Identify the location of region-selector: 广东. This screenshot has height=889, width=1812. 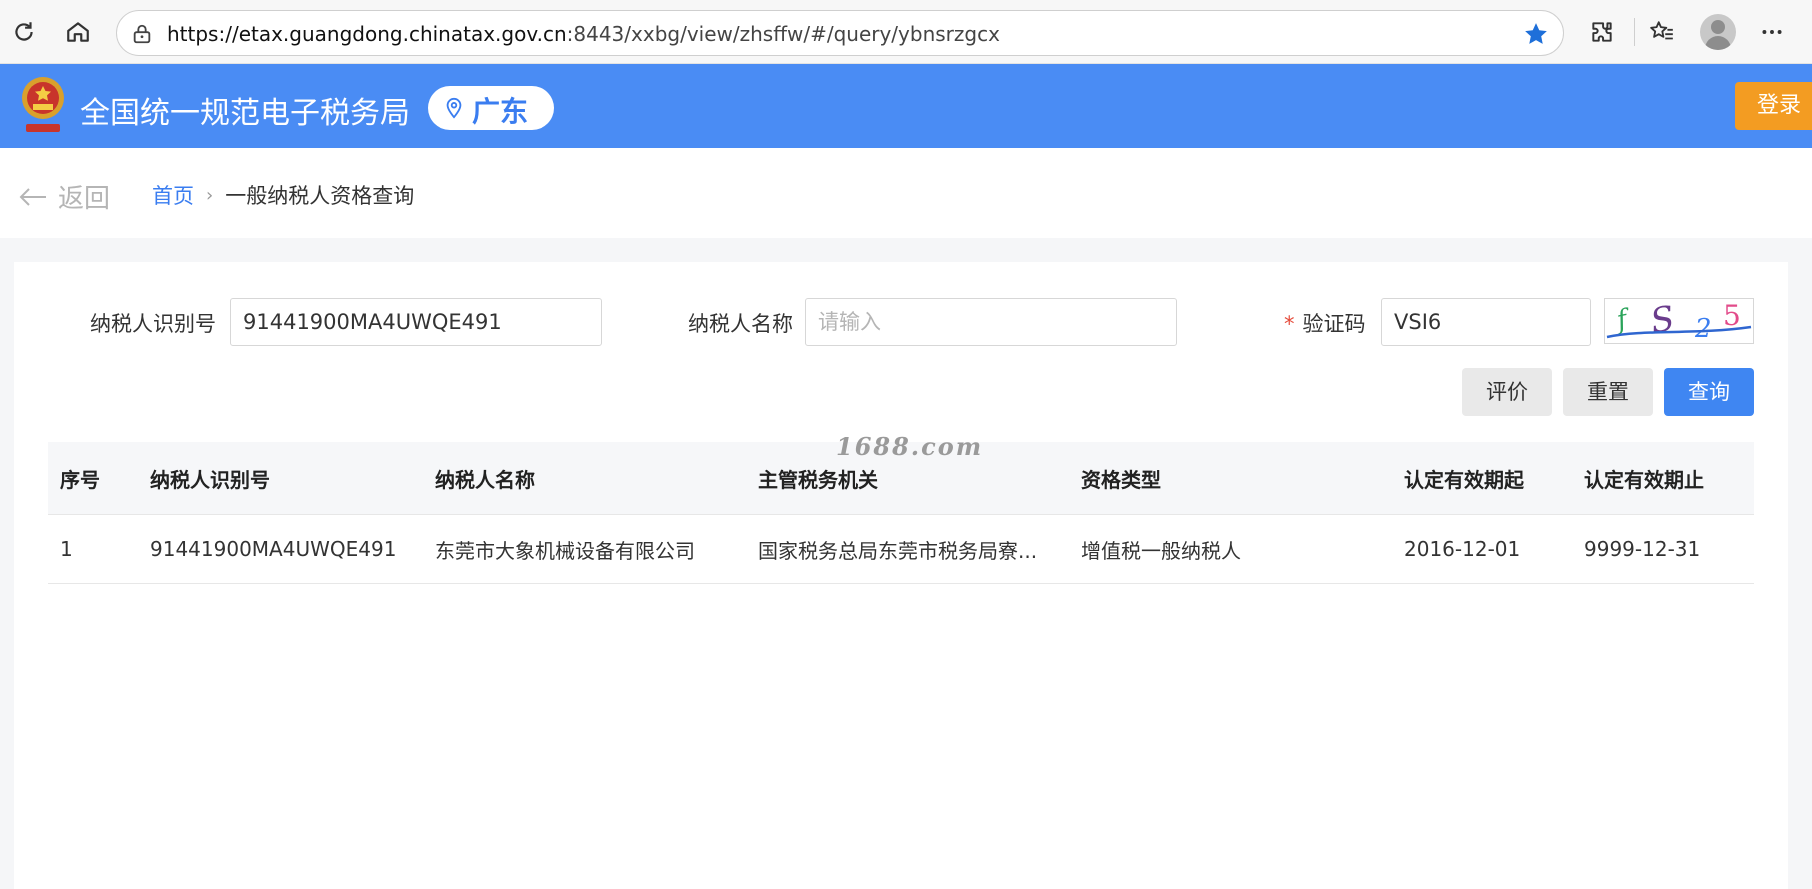
(491, 108).